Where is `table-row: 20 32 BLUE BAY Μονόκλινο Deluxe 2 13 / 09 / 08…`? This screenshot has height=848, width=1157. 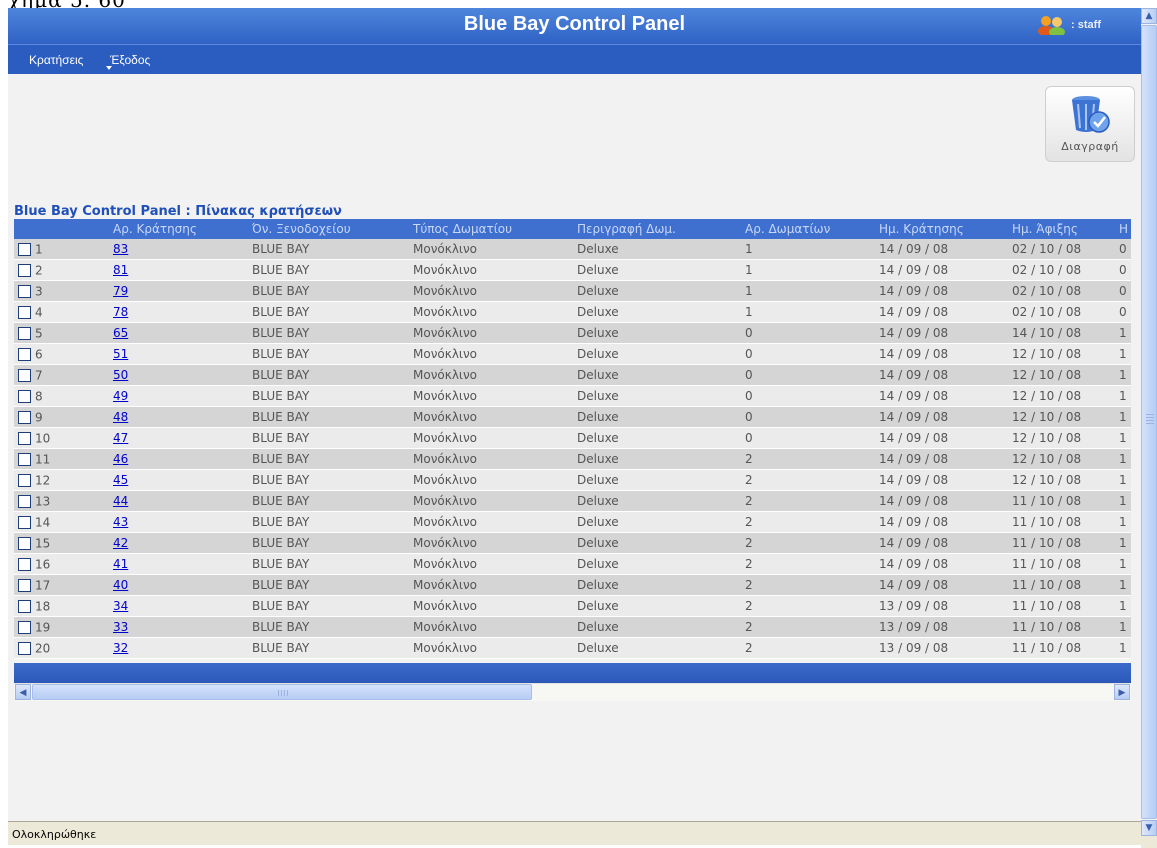 table-row: 20 32 BLUE BAY Μονόκλινο Deluxe 2 13 / 09 / 08… is located at coordinates (572, 648).